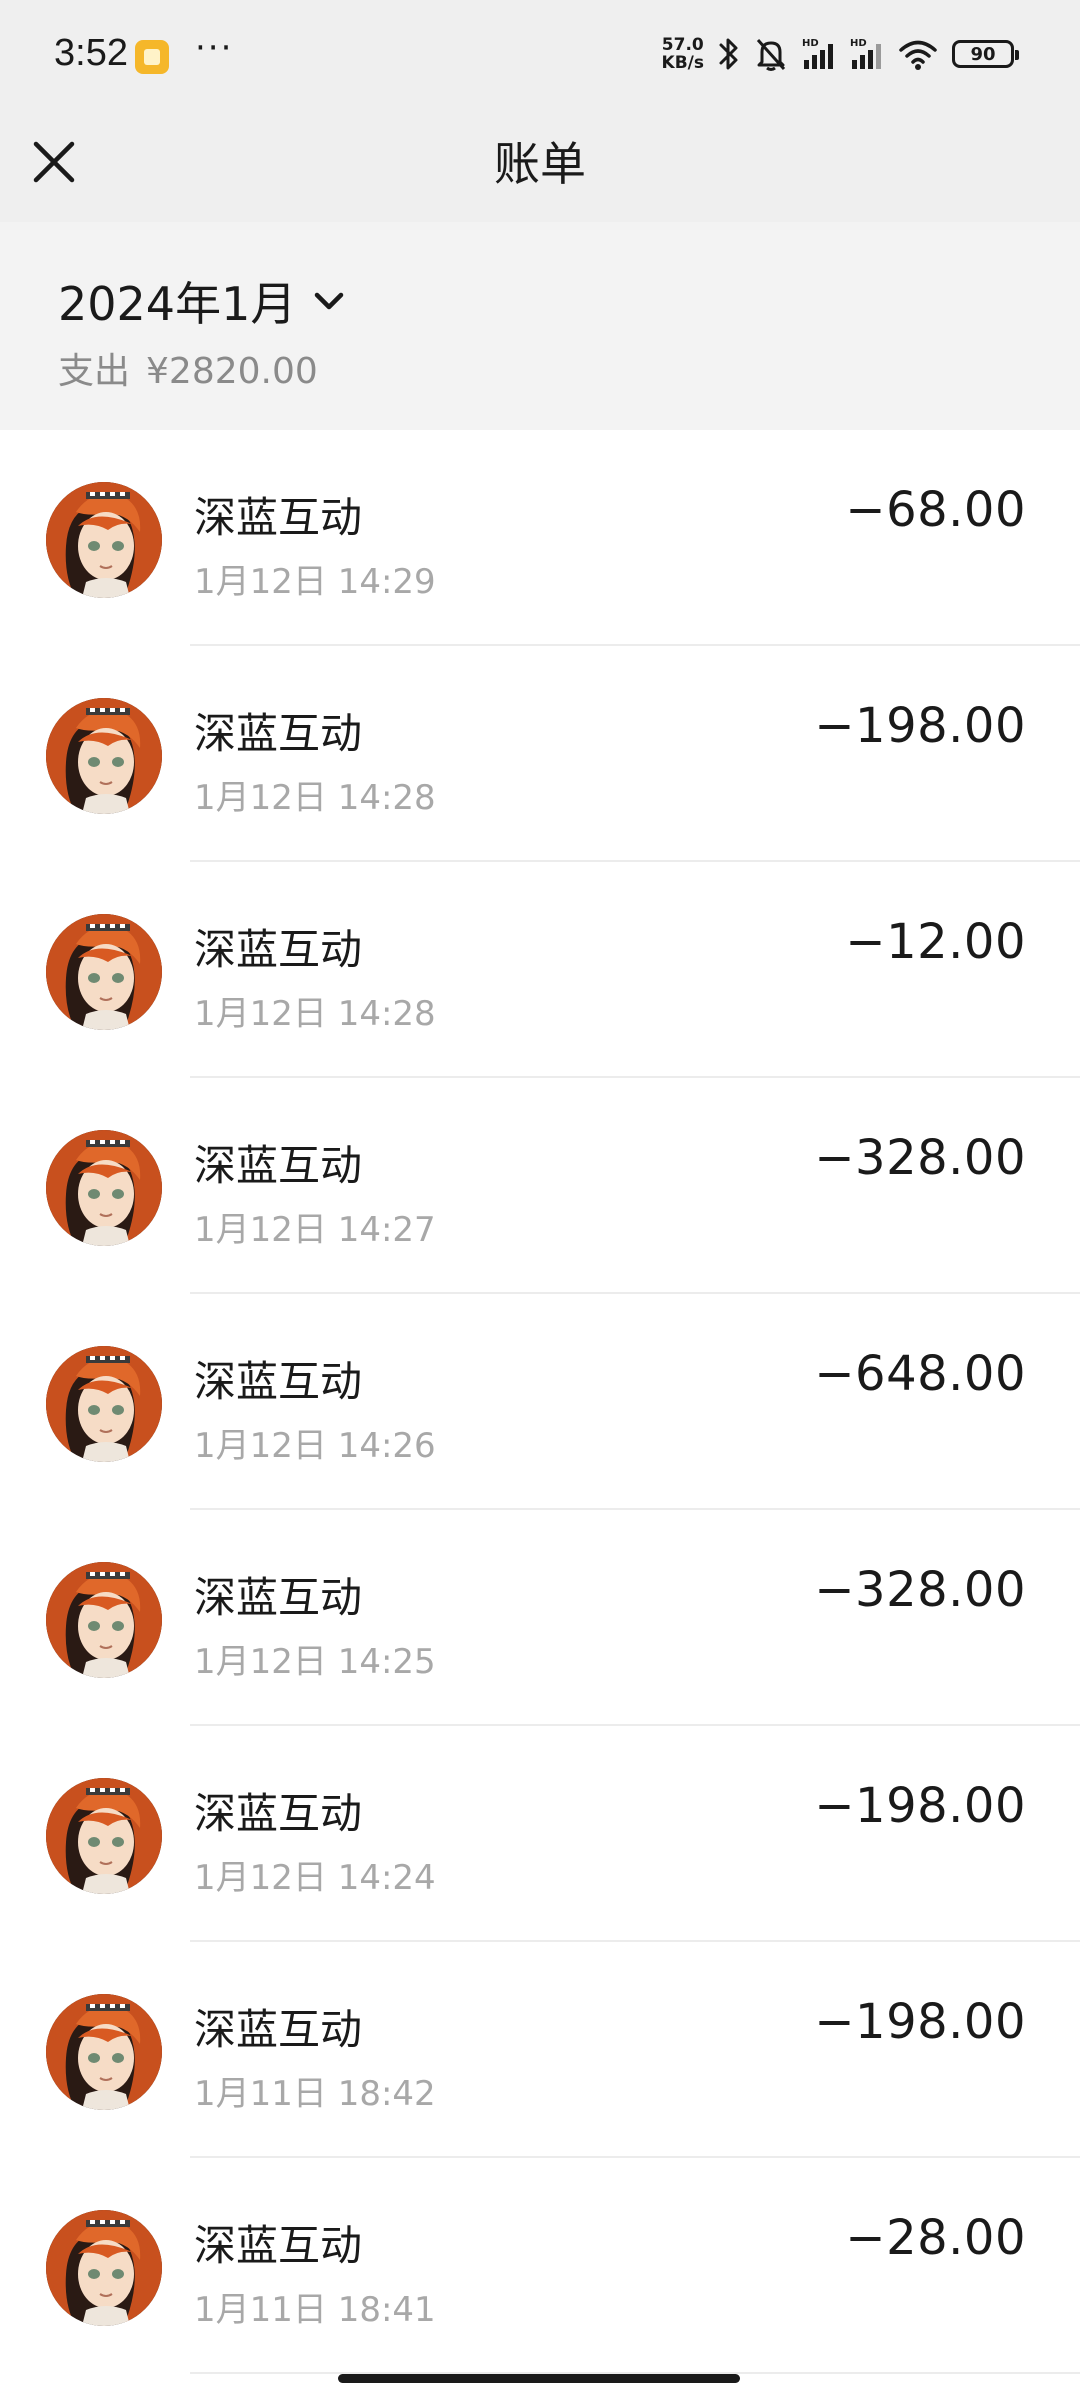 The height and width of the screenshot is (2400, 1080). I want to click on transaction-time: 1月12日 14:24, so click(315, 1878).